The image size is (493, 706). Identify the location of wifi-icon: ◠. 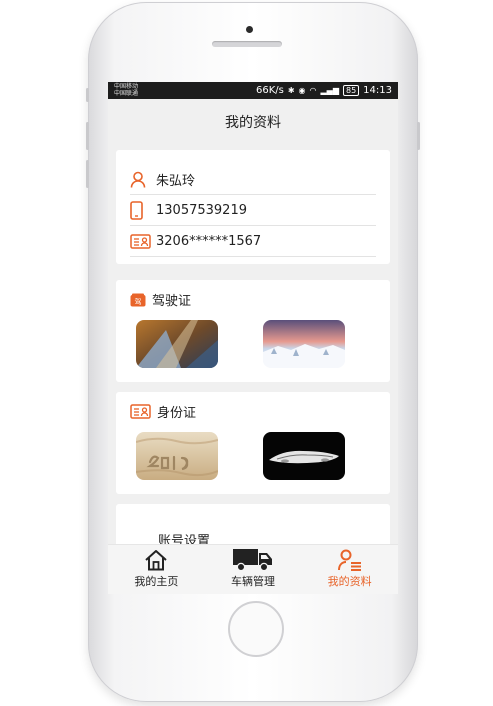
(313, 90).